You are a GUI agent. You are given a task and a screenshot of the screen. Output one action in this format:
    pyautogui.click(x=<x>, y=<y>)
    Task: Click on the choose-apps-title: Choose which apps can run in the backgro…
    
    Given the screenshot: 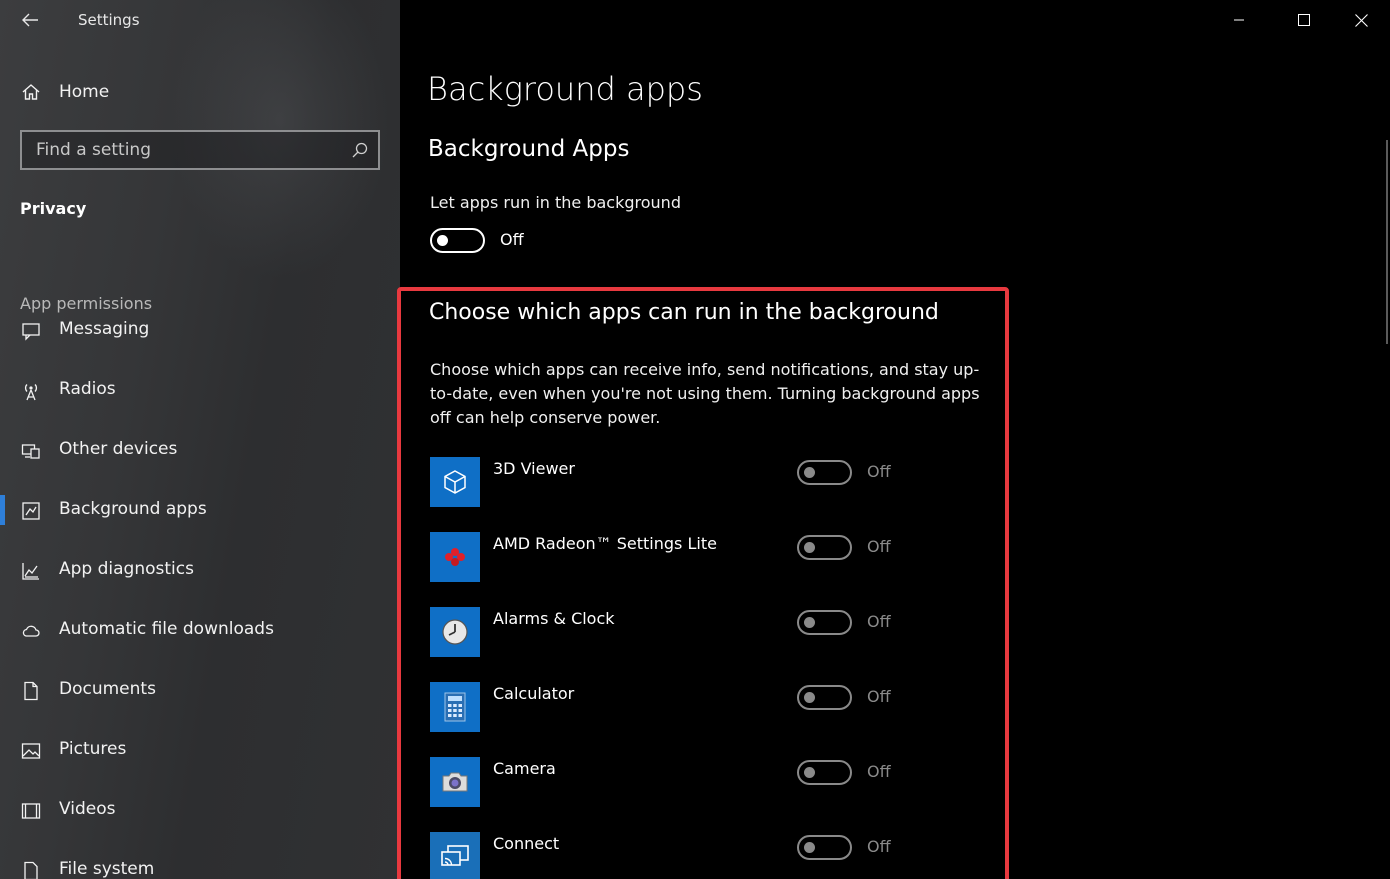 What is the action you would take?
    pyautogui.click(x=684, y=312)
    